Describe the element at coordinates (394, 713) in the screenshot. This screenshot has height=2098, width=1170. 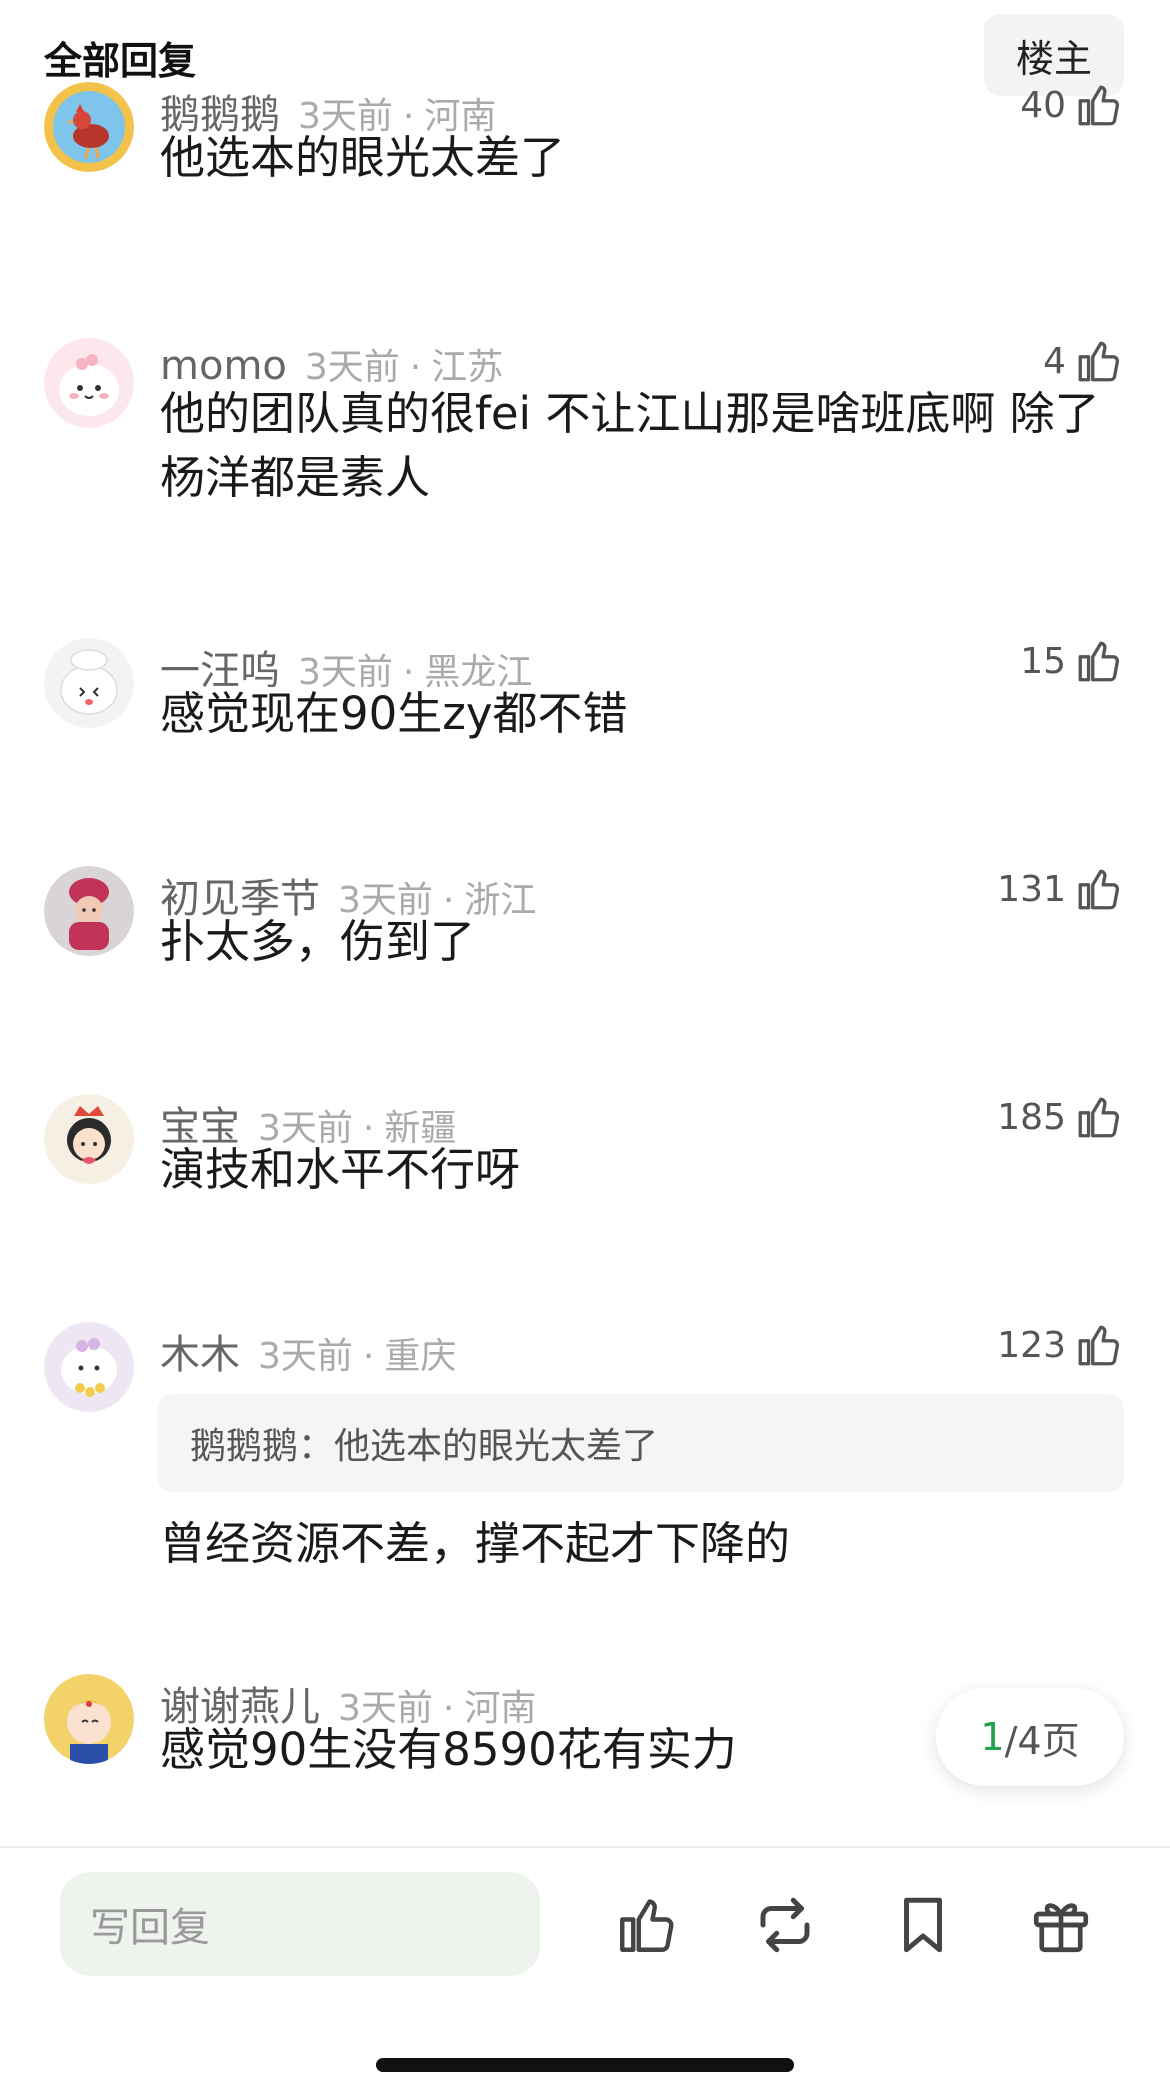
I see `comment-text: 感觉现在90生zy都不错` at that location.